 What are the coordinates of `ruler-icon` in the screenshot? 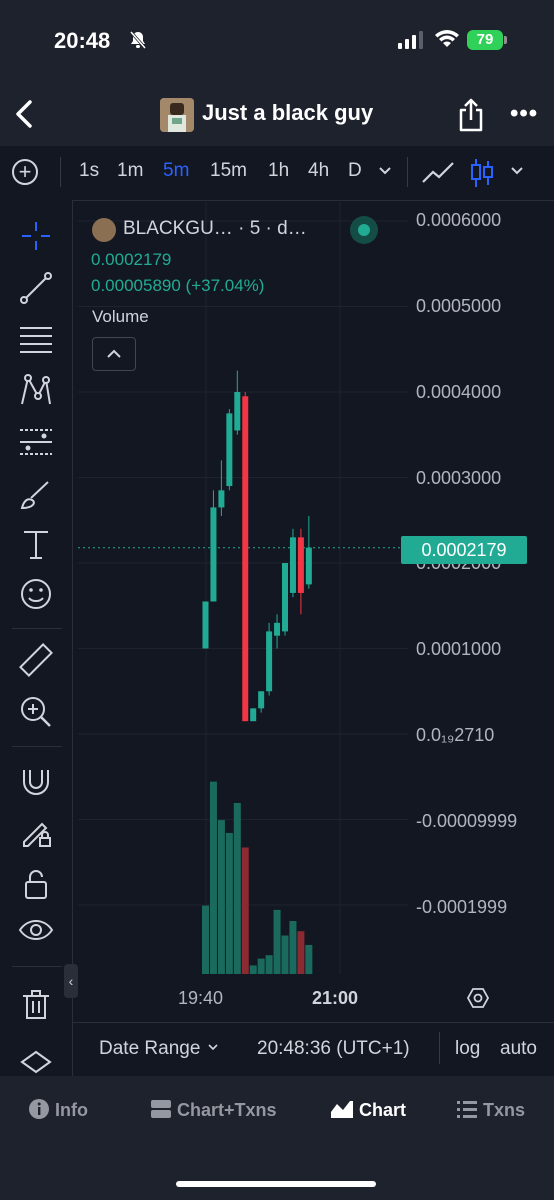 It's located at (36, 660).